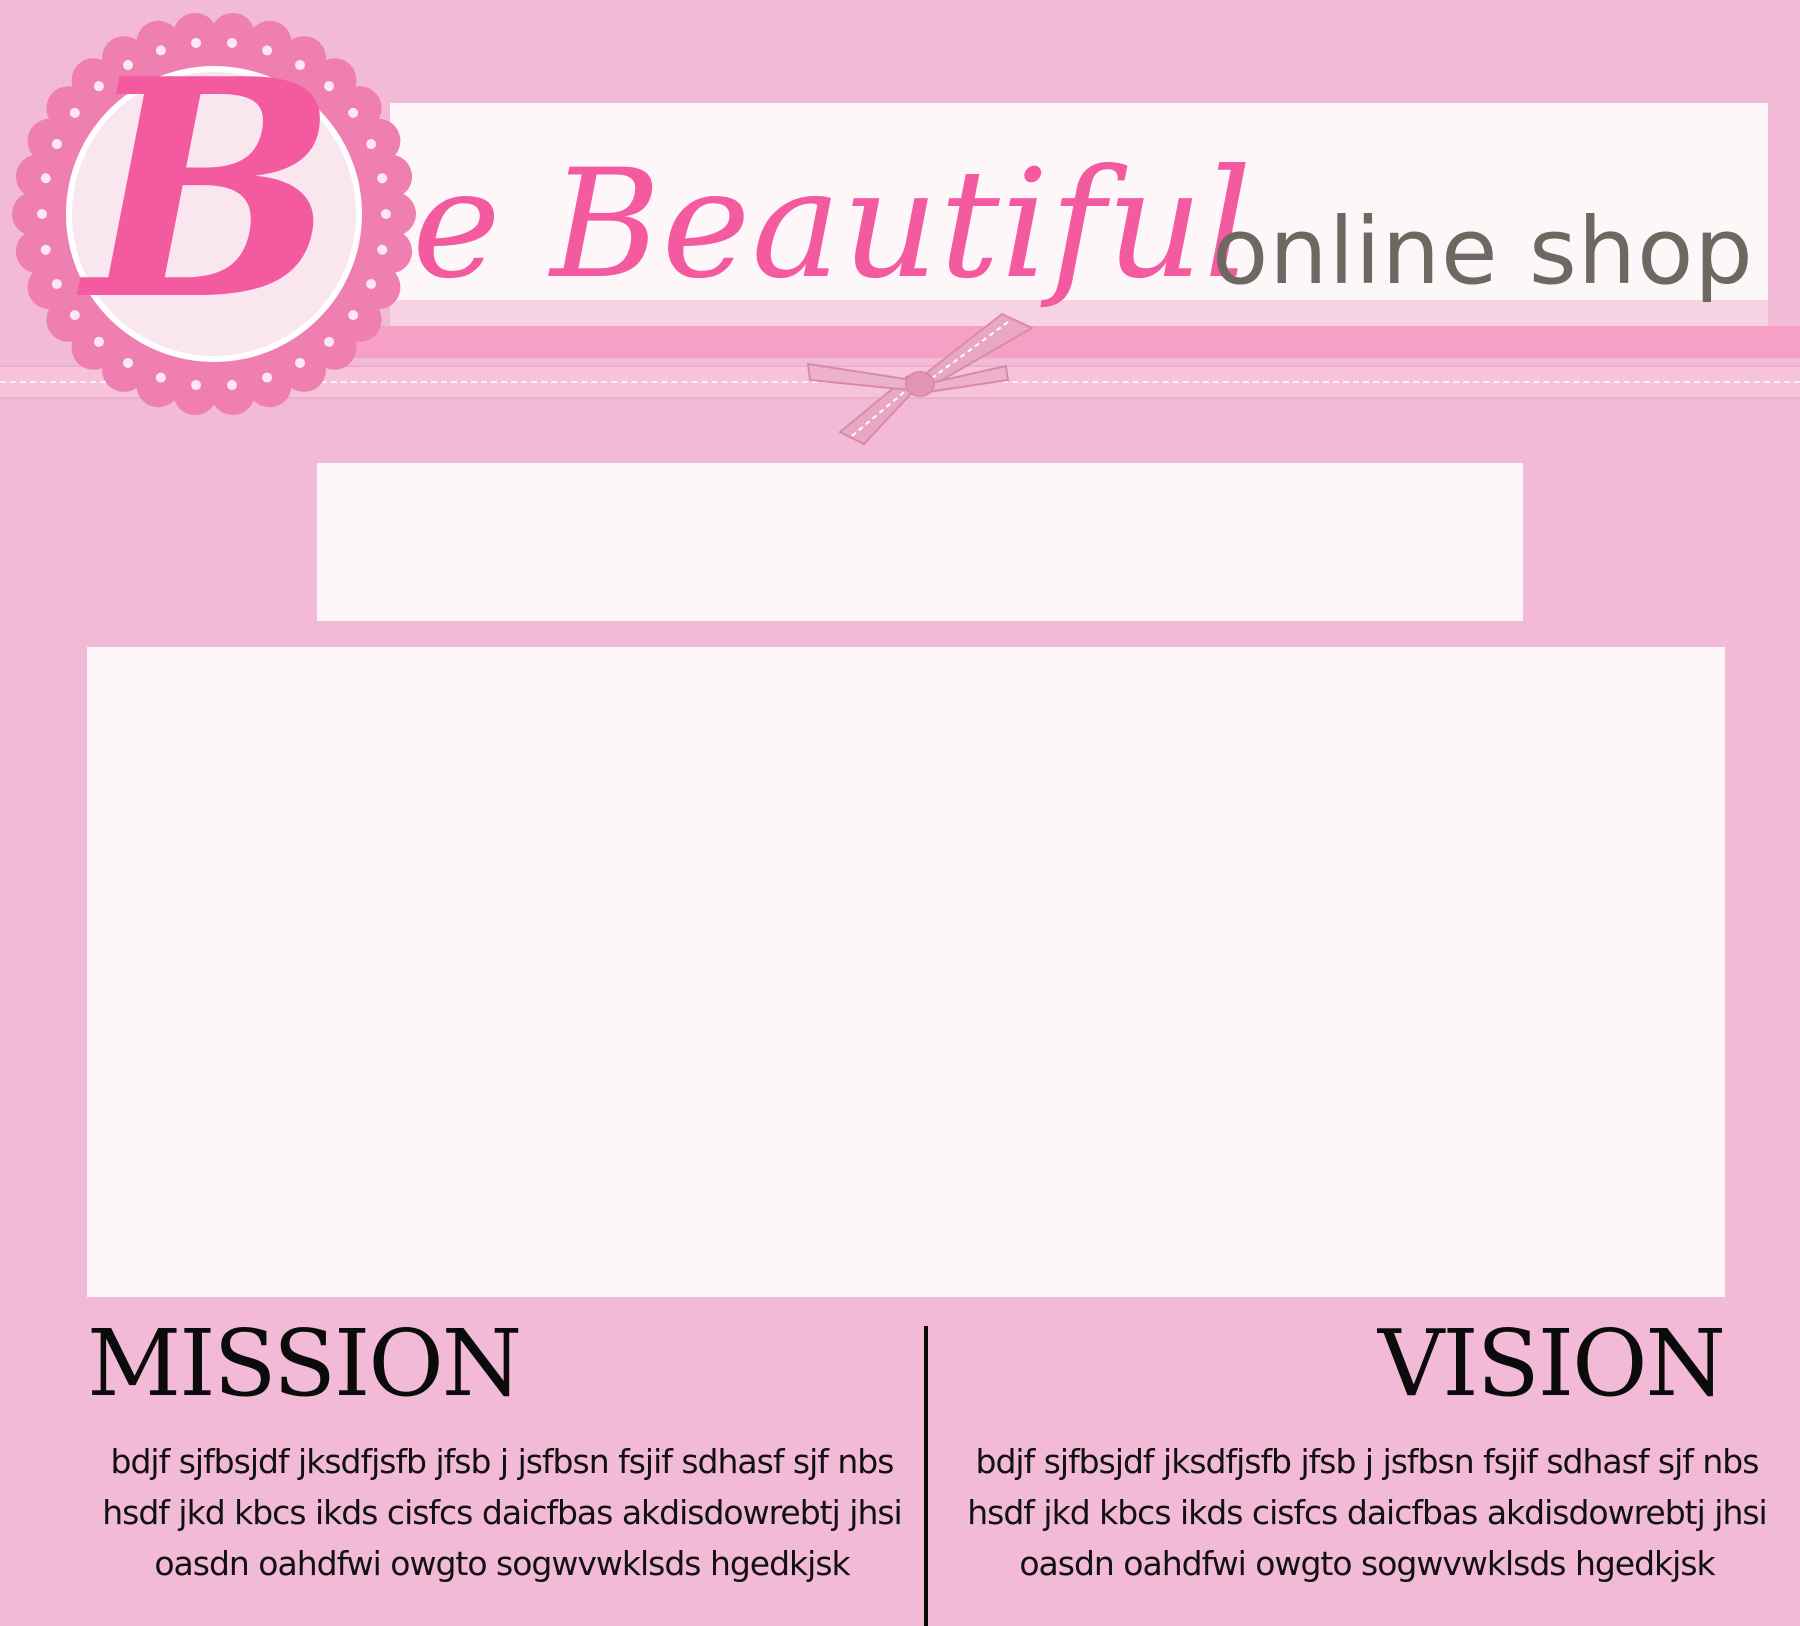  I want to click on top-content-panel, so click(920, 542).